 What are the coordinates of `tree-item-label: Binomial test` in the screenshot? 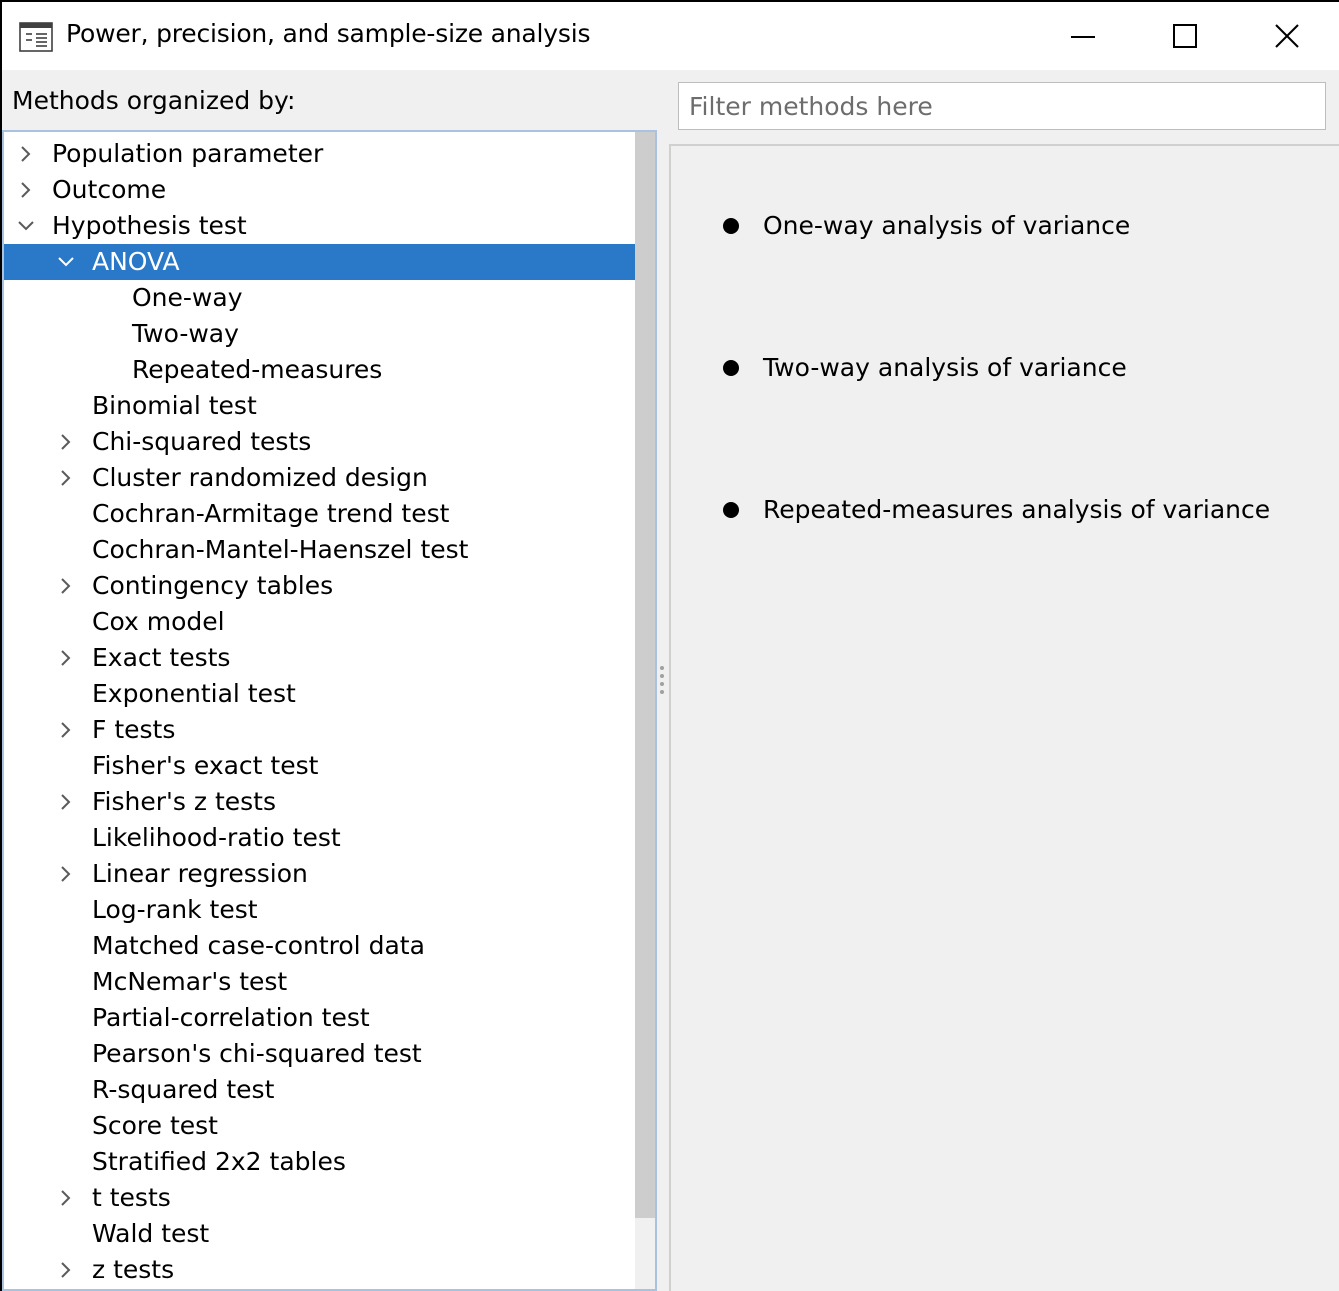 It's located at (174, 405).